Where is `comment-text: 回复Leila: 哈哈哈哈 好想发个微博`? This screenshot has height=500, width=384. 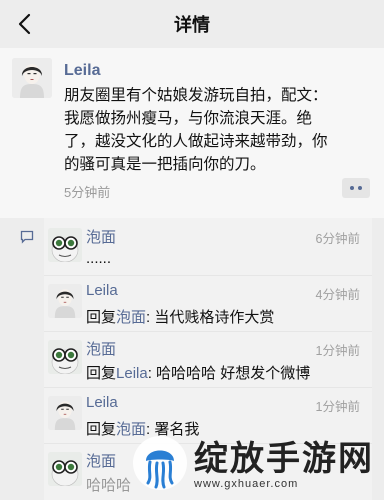
comment-text: 回复Leila: 哈哈哈哈 好想发个微博 is located at coordinates (198, 372).